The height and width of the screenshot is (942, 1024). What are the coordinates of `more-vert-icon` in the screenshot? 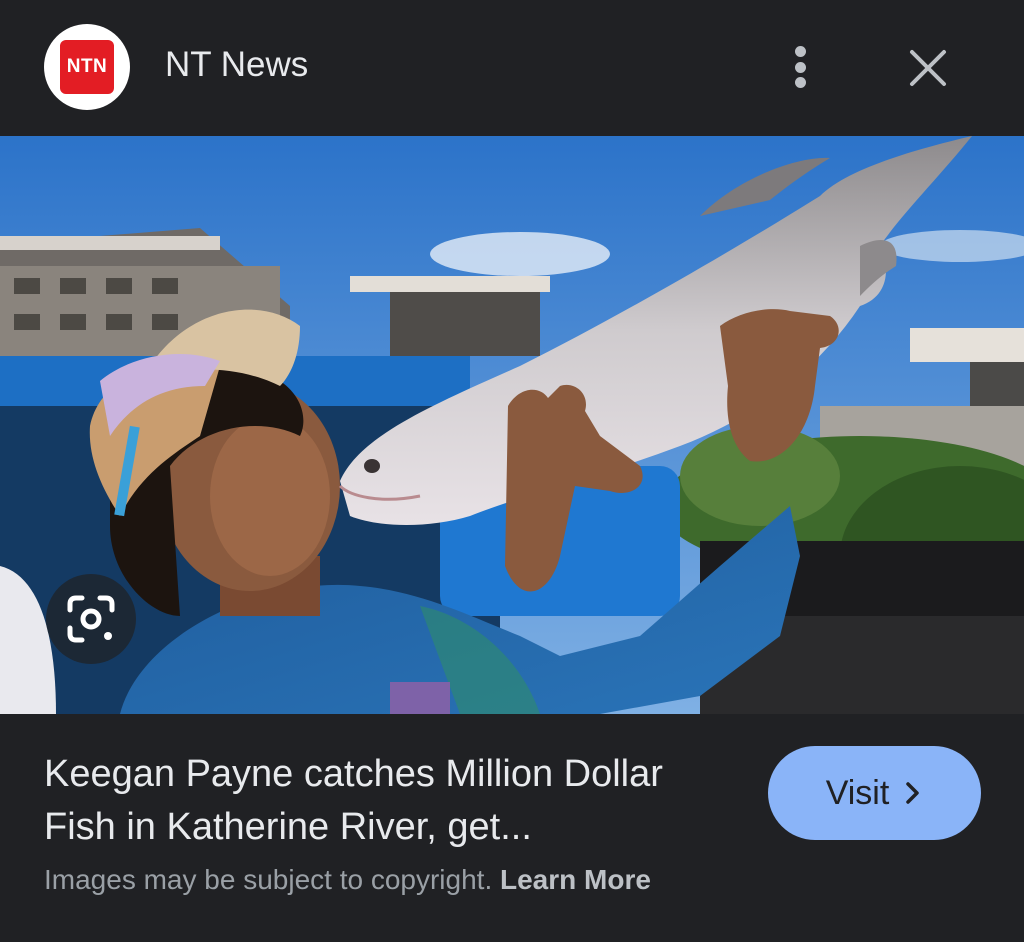 It's located at (800, 51).